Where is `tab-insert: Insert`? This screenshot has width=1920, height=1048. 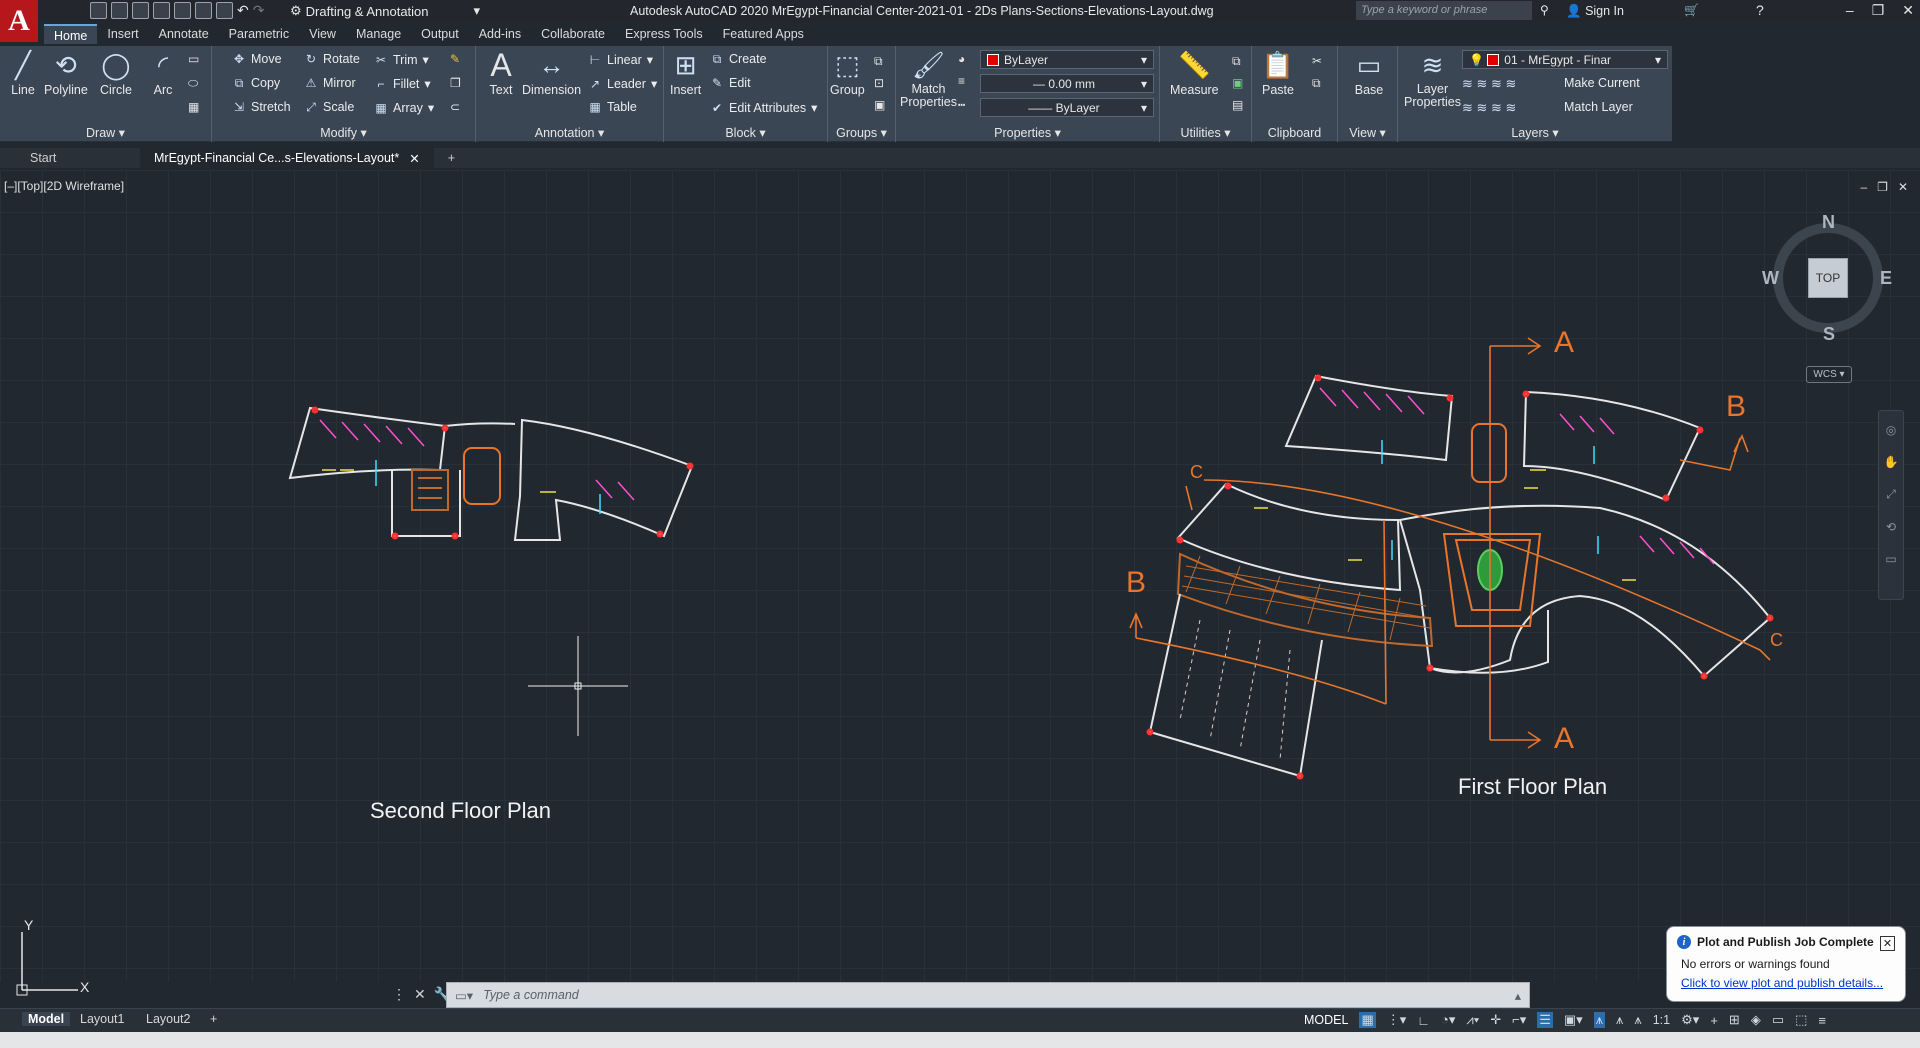 tab-insert: Insert is located at coordinates (122, 34).